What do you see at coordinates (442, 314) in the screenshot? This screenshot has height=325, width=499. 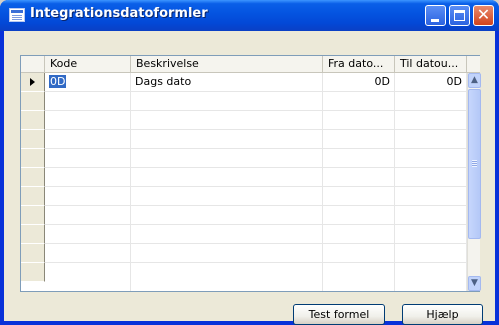 I see `help-button: Hjælp` at bounding box center [442, 314].